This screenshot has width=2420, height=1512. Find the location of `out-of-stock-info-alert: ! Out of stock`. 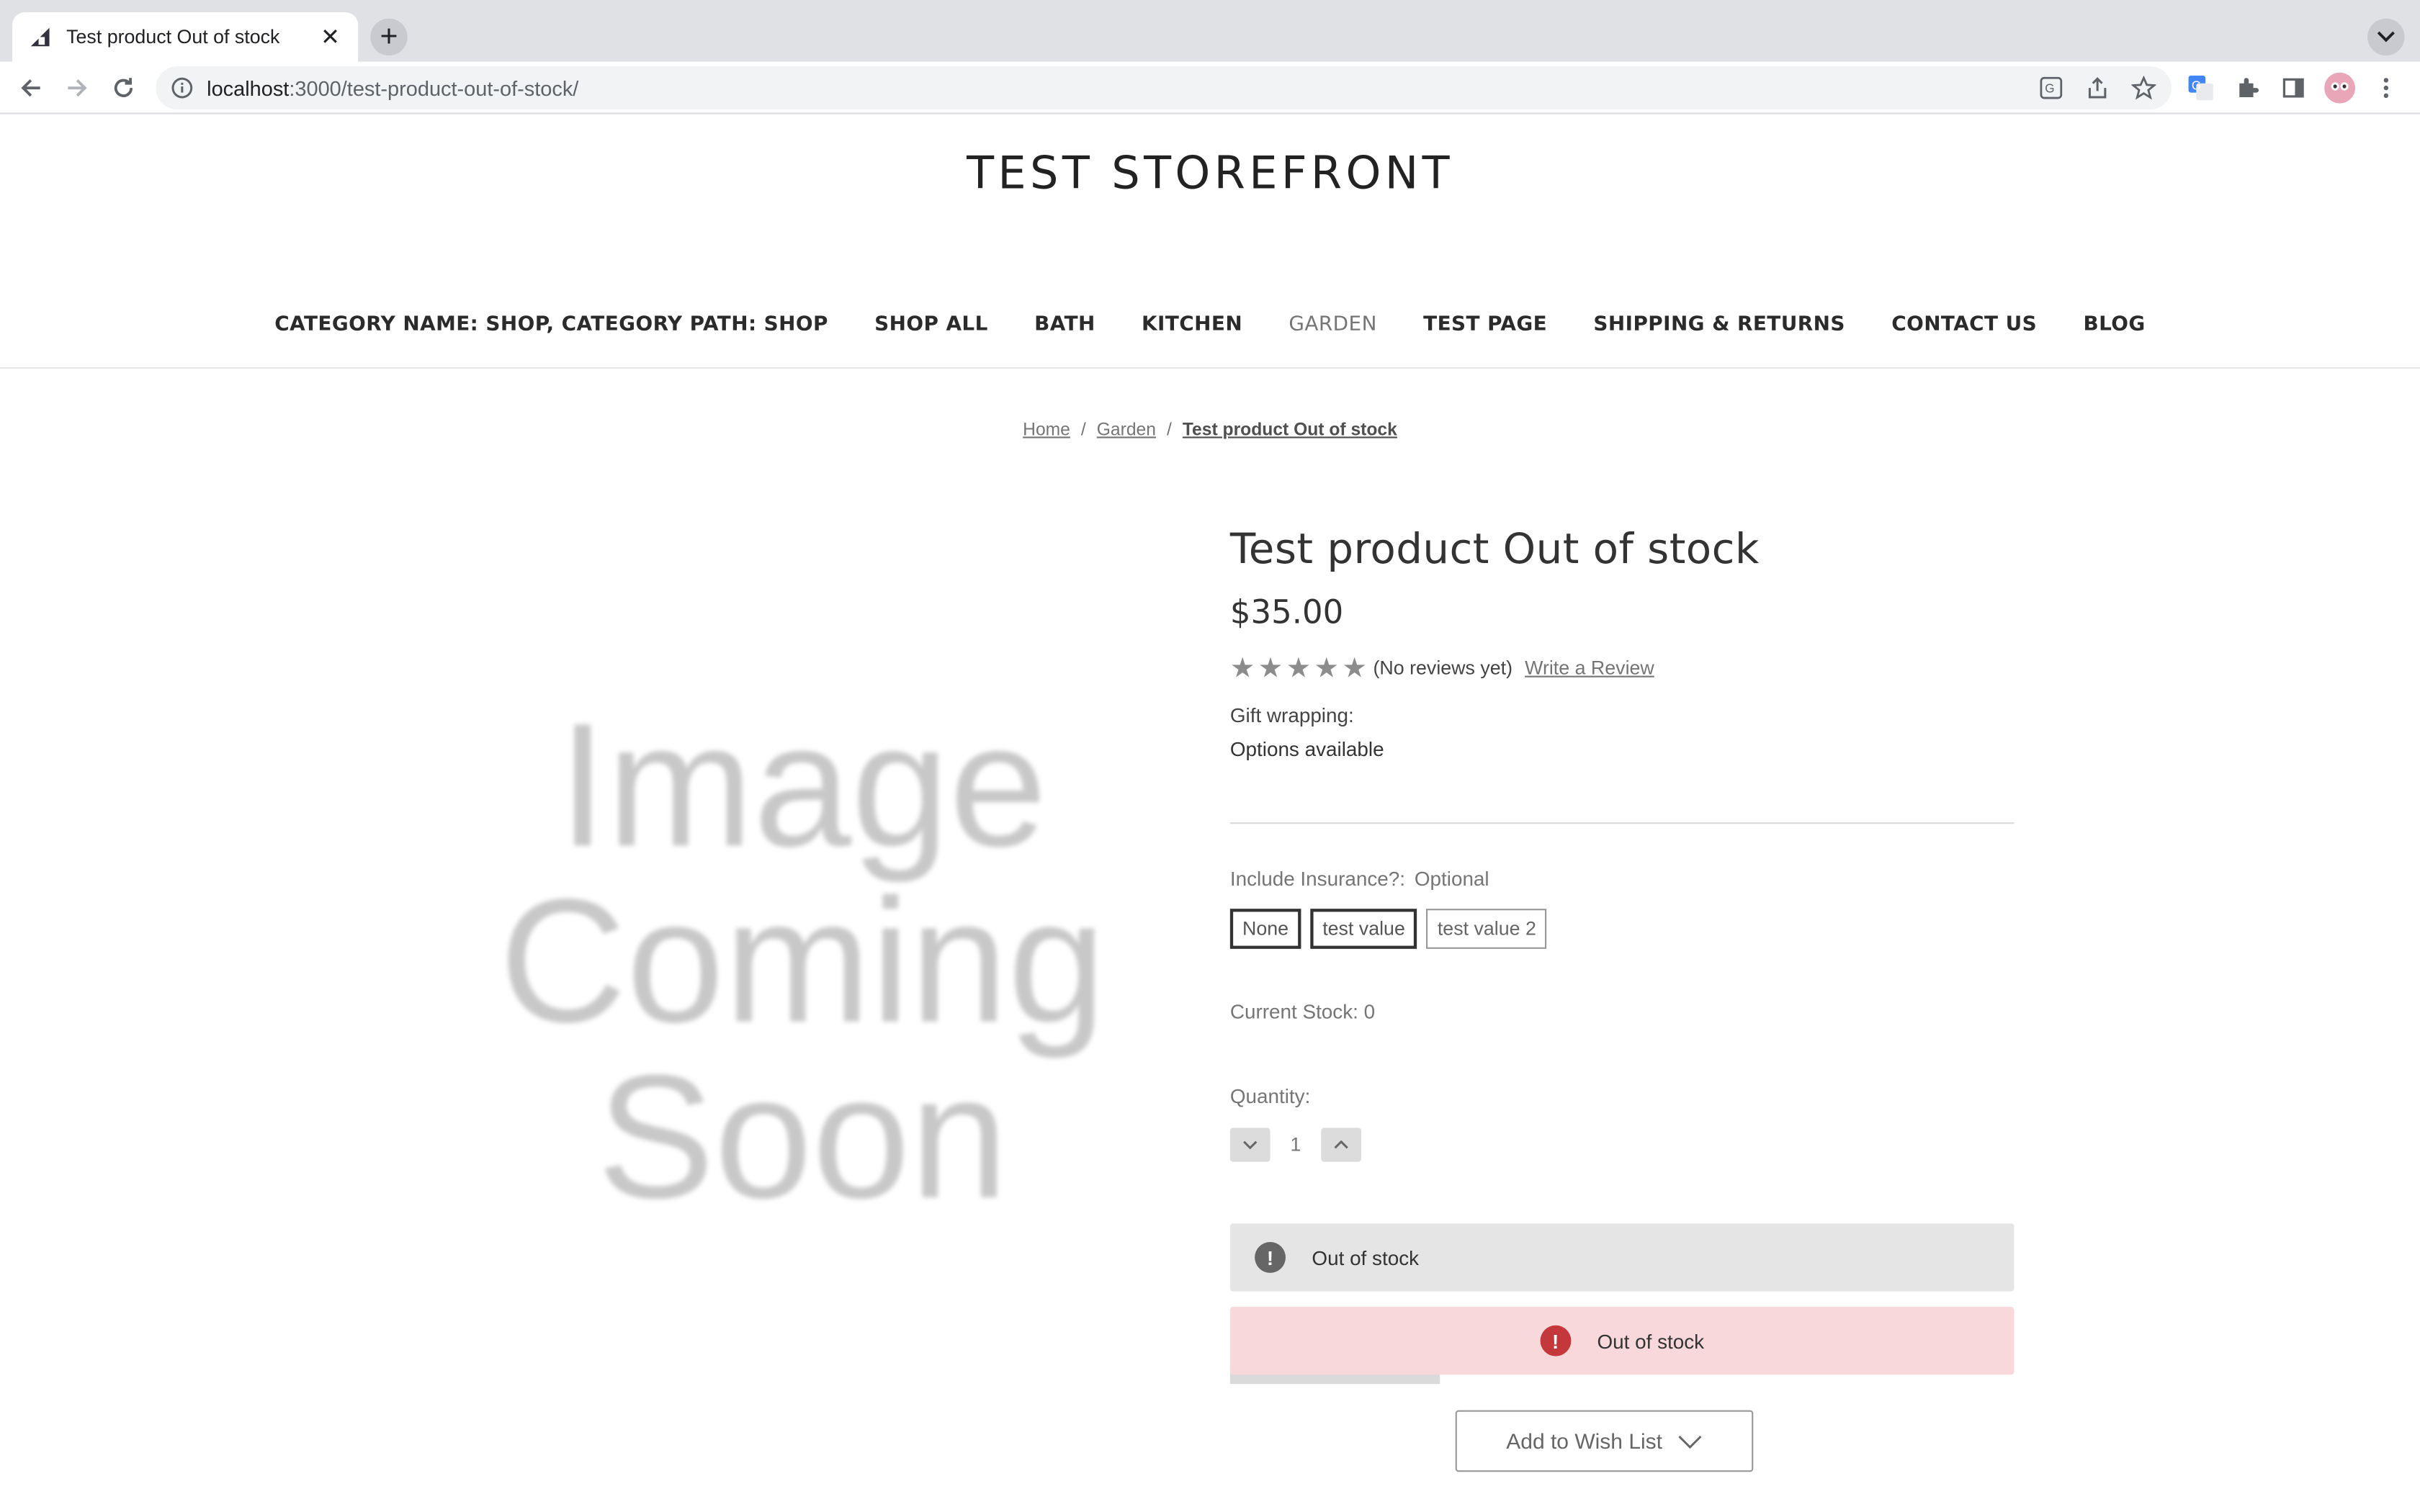

out-of-stock-info-alert: ! Out of stock is located at coordinates (1622, 1257).